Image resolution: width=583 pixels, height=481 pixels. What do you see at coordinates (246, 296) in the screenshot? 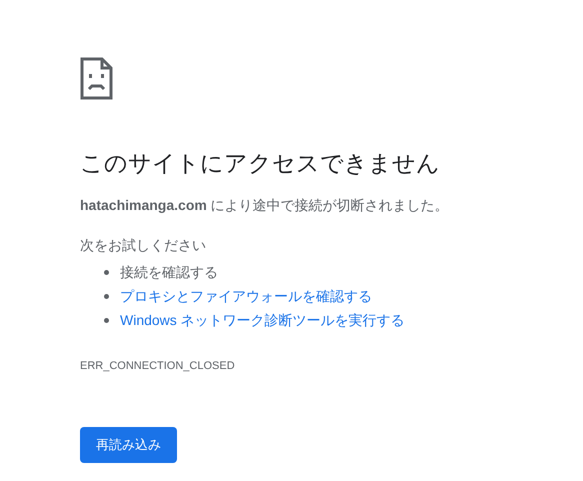
I see `suggestion-link: プロキシとファイアウォールを確認する` at bounding box center [246, 296].